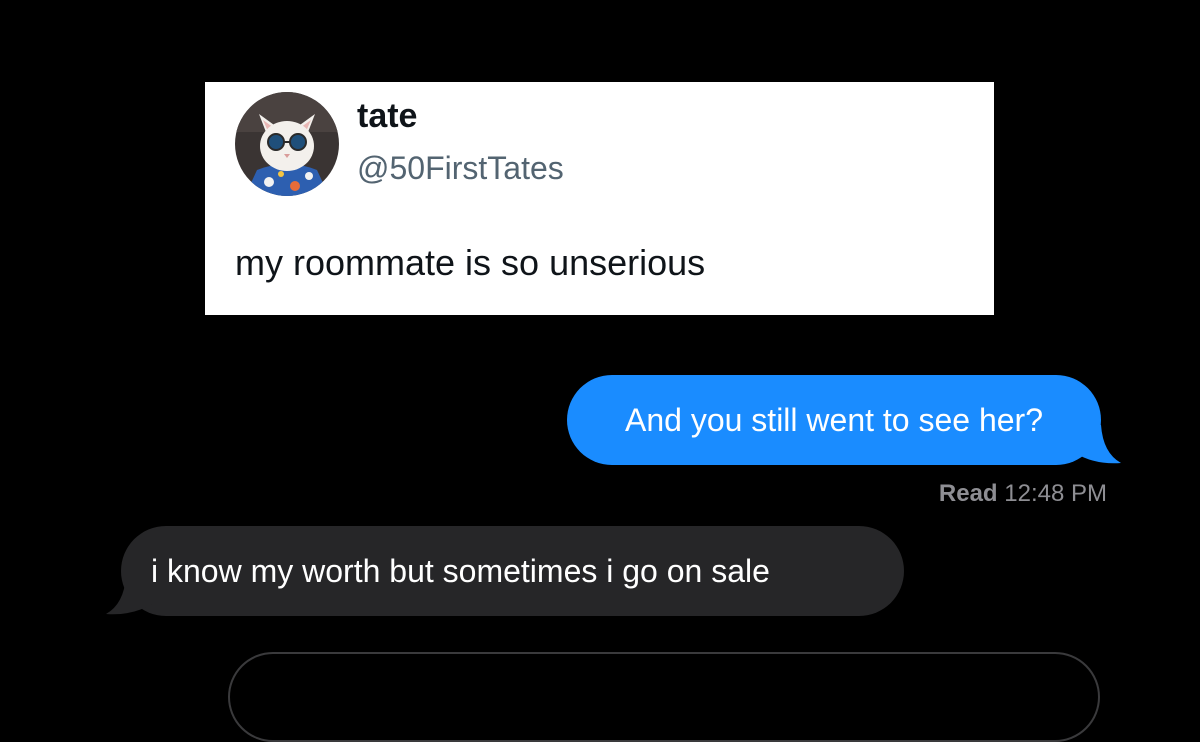  Describe the element at coordinates (968, 493) in the screenshot. I see `read-receipt-label: Read` at that location.